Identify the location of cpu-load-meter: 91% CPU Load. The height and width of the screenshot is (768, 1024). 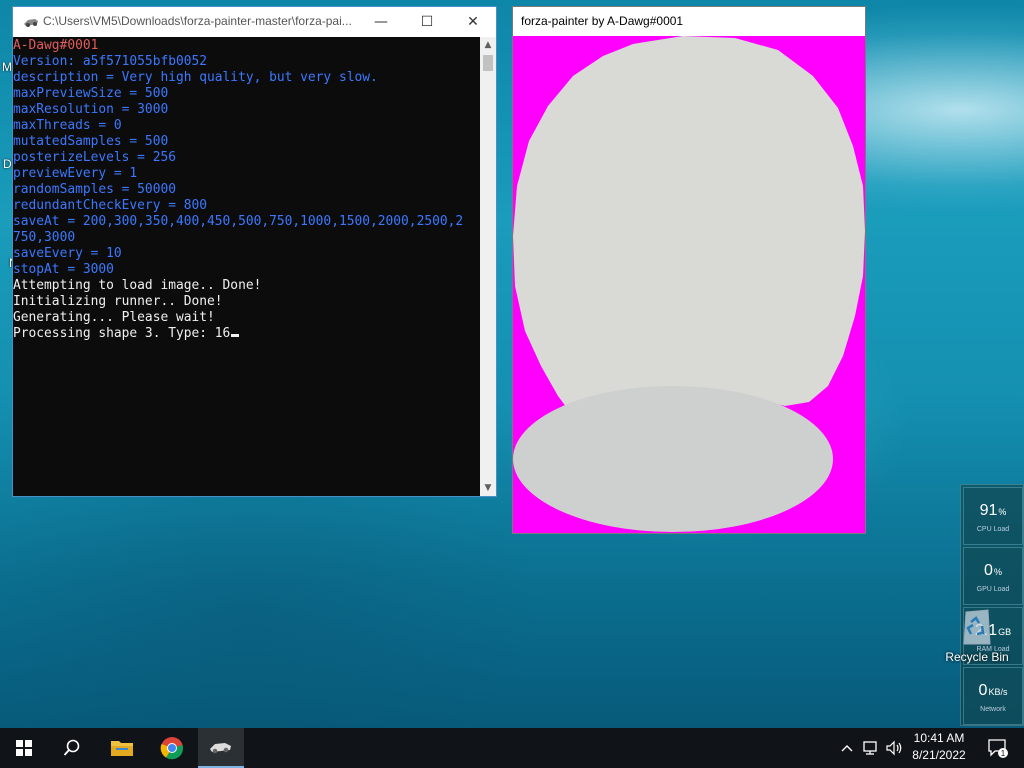
(993, 516).